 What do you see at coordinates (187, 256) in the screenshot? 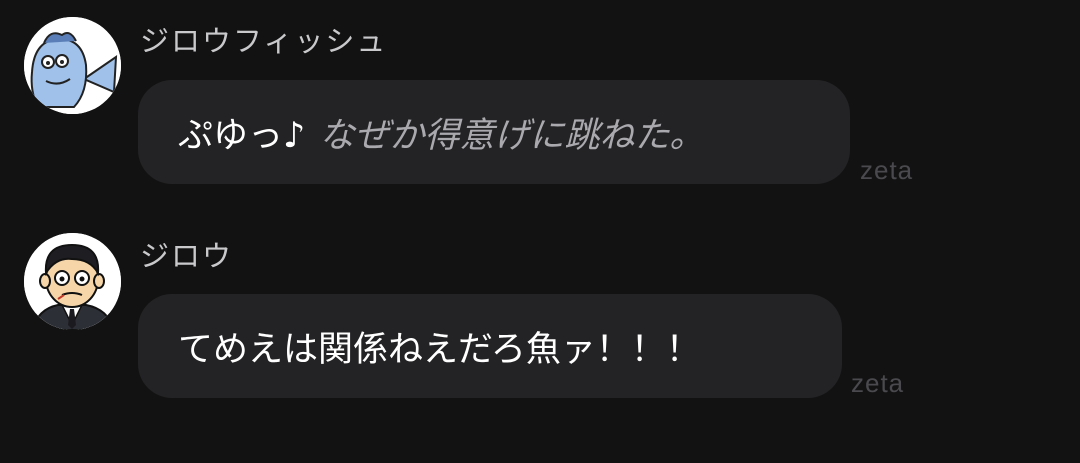
I see `sender-name: ジロウ` at bounding box center [187, 256].